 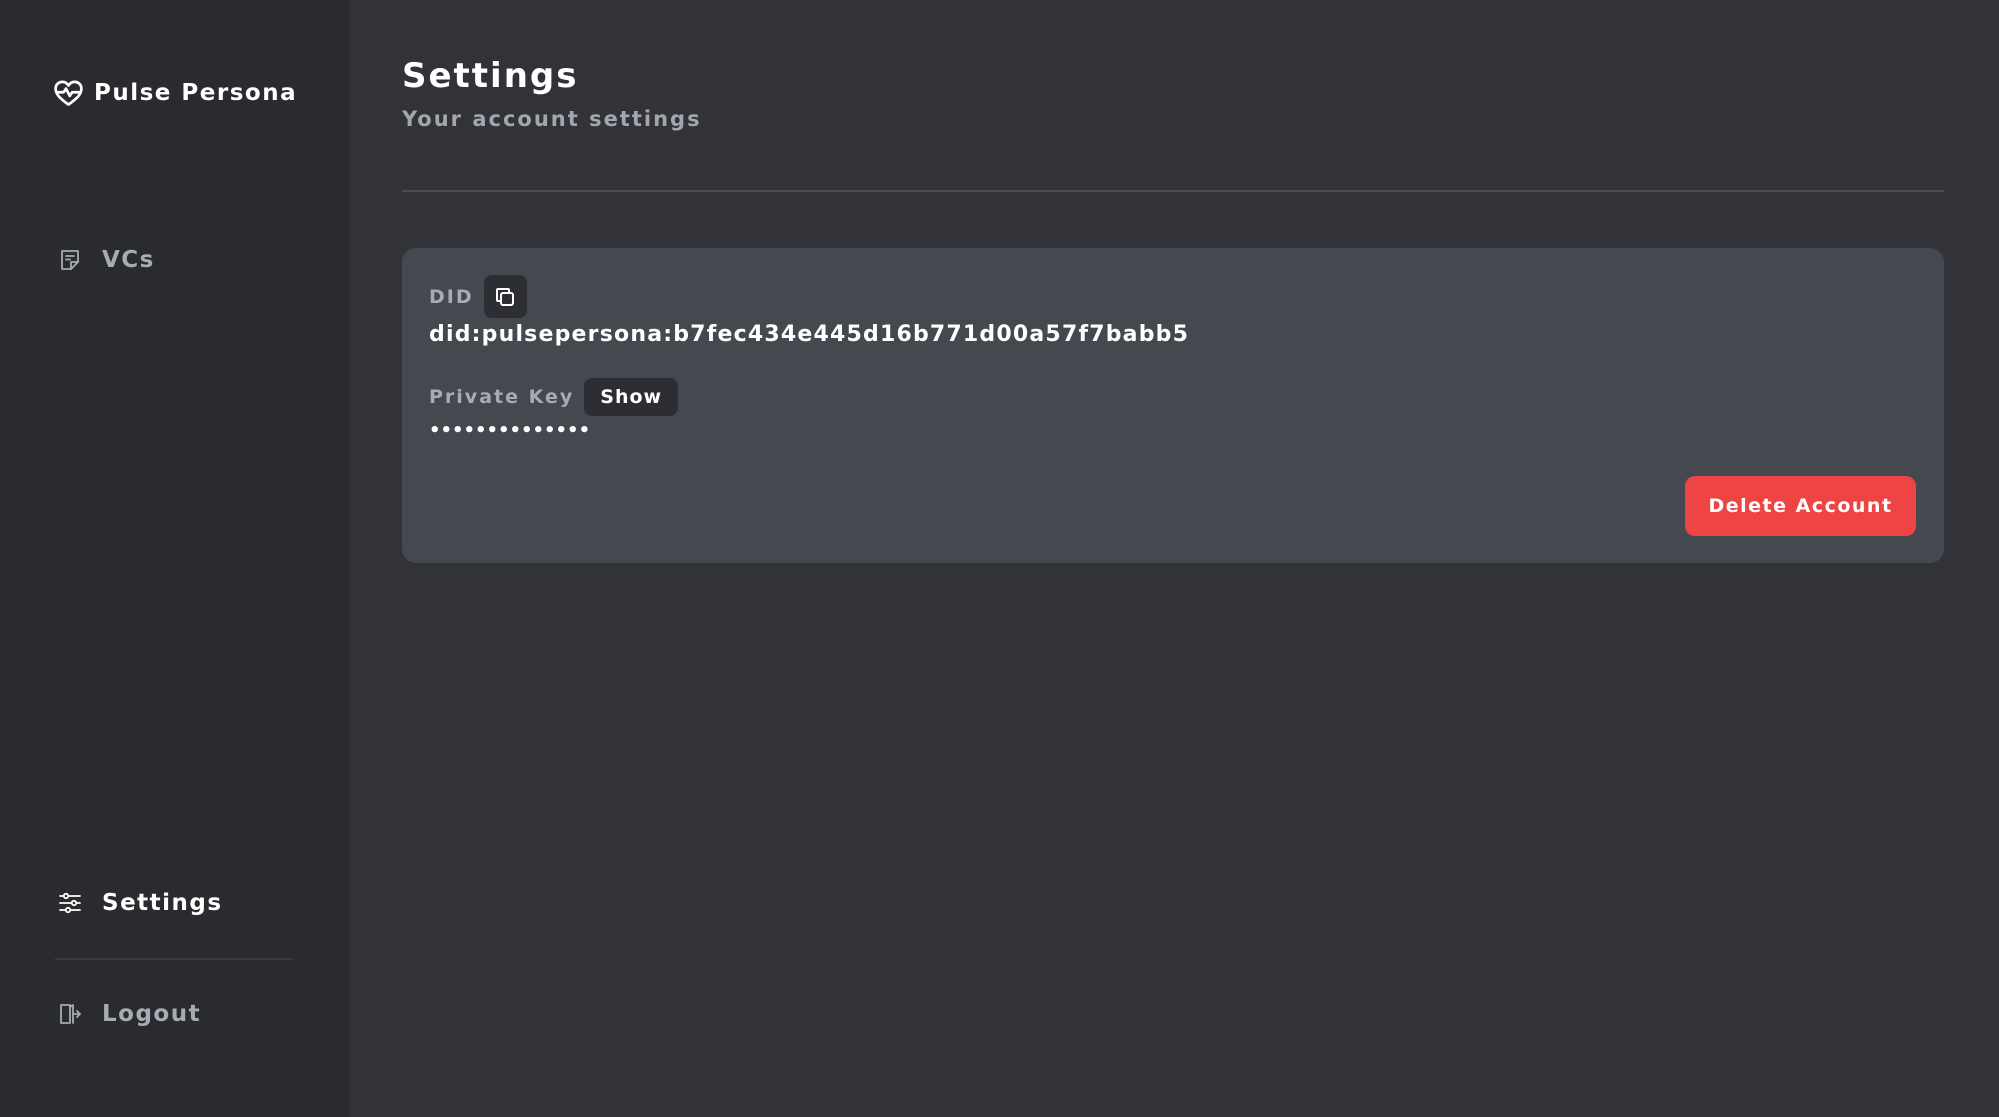 I want to click on sidebar-item-label: VCs, so click(x=128, y=260).